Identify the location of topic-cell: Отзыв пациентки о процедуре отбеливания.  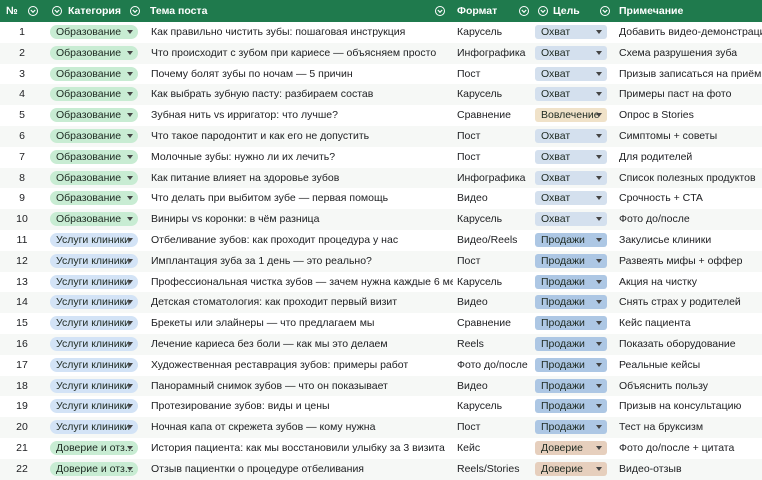
(302, 469).